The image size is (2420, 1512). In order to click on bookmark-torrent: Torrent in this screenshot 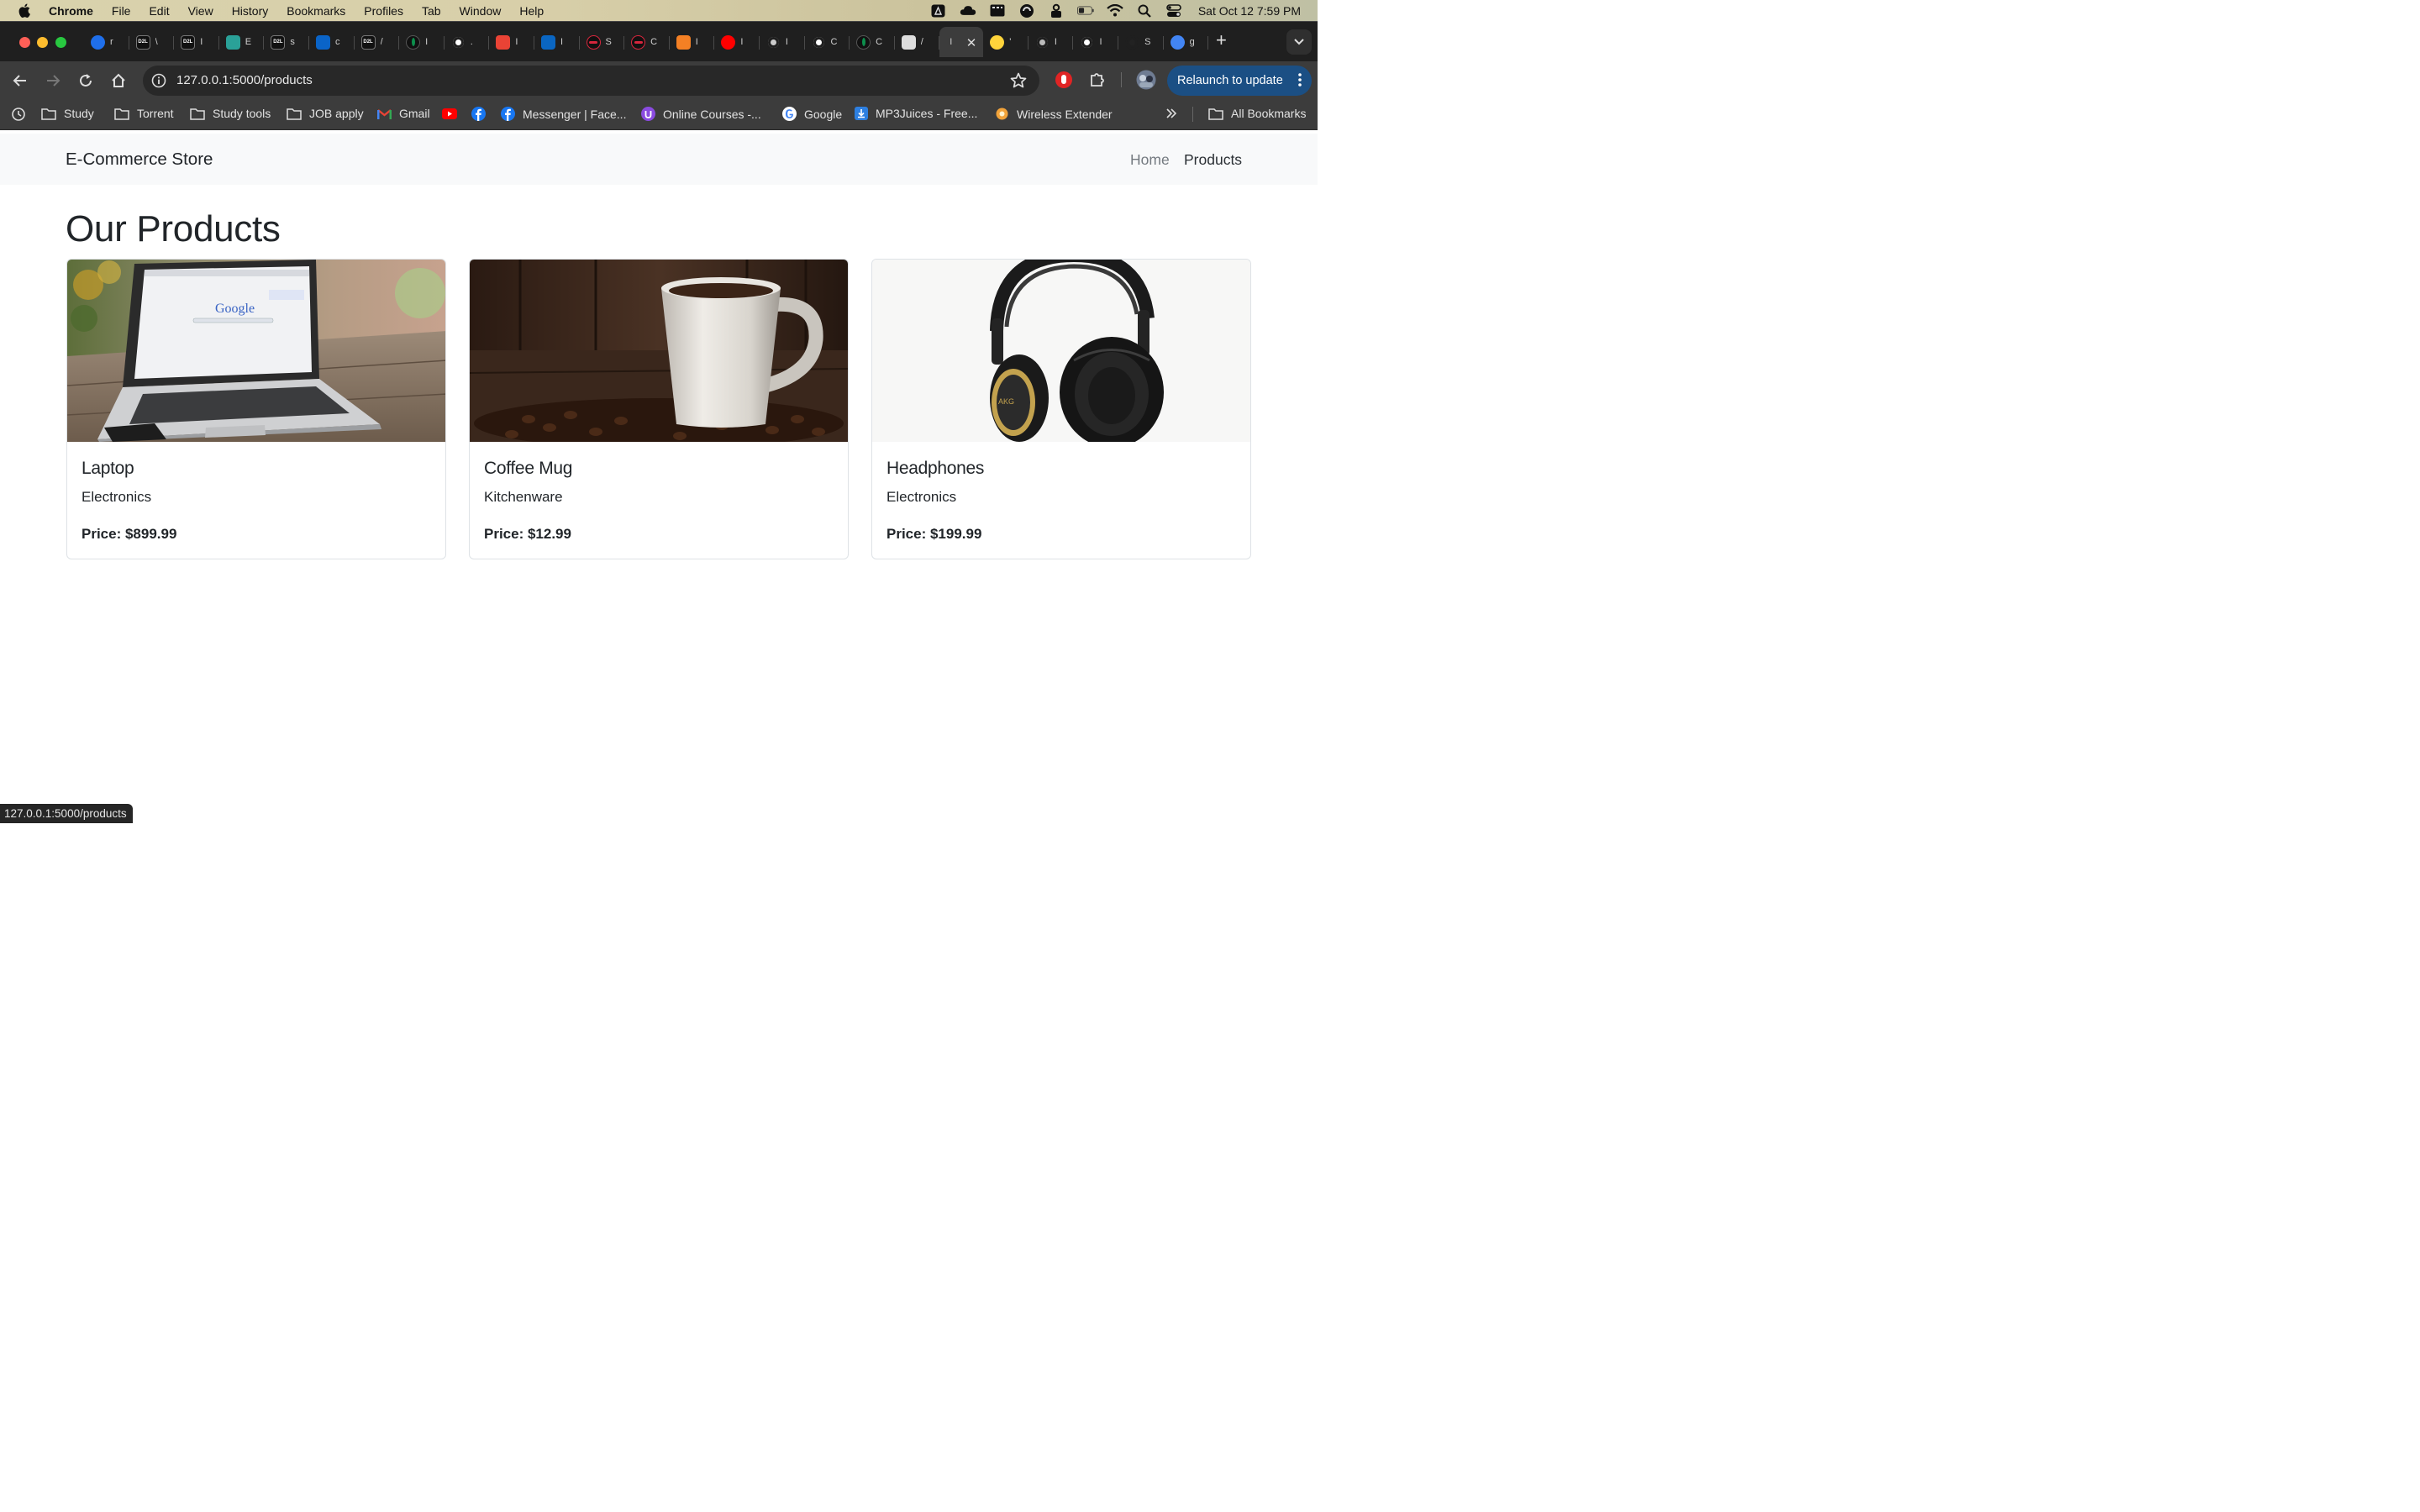, I will do `click(144, 113)`.